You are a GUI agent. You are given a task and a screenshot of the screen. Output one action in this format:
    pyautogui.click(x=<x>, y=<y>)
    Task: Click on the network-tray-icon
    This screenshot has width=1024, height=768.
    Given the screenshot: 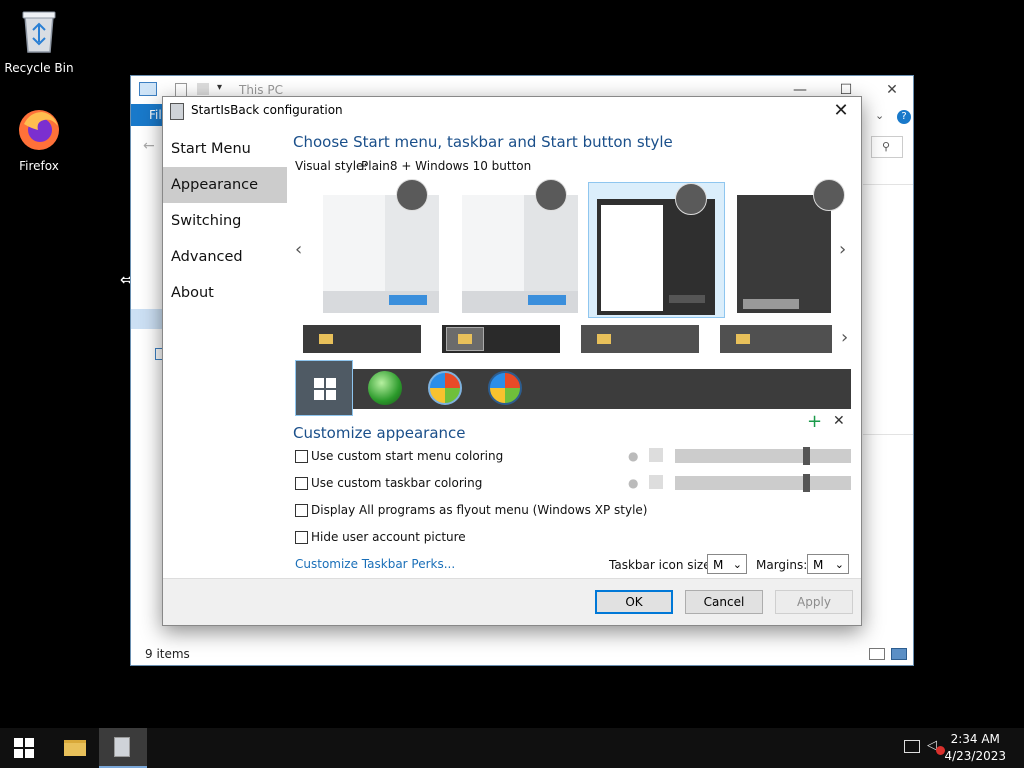 What is the action you would take?
    pyautogui.click(x=912, y=746)
    